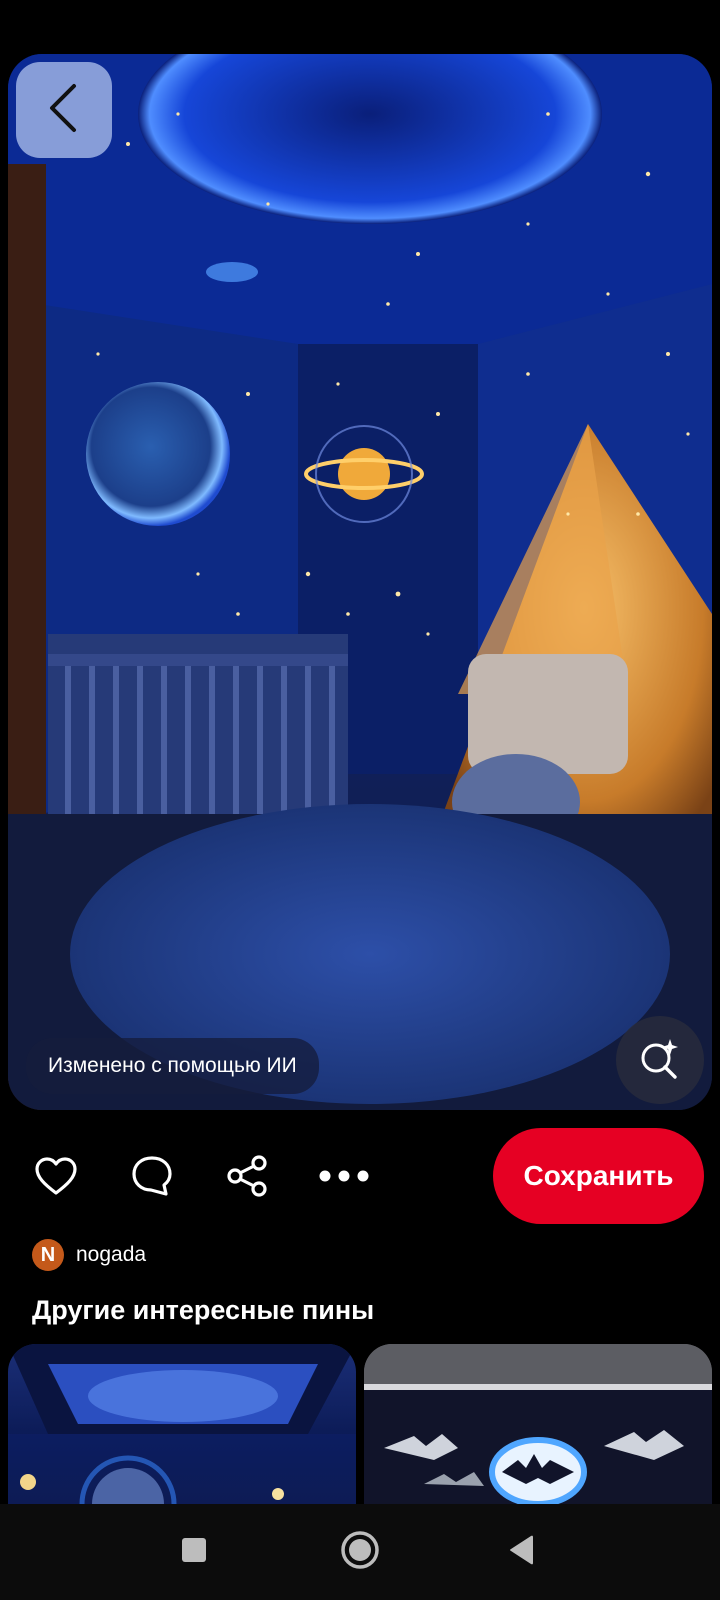 Image resolution: width=720 pixels, height=1600 pixels. I want to click on square-icon, so click(194, 1552).